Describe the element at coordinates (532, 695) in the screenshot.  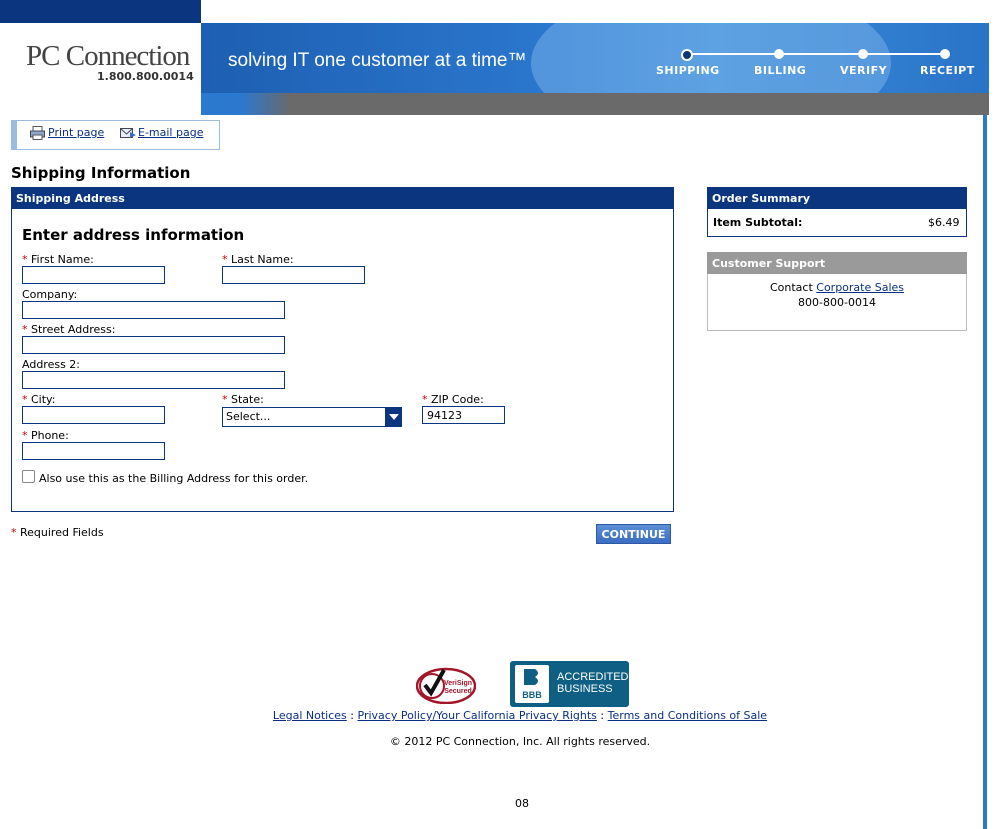
I see `svg-text: BBB` at that location.